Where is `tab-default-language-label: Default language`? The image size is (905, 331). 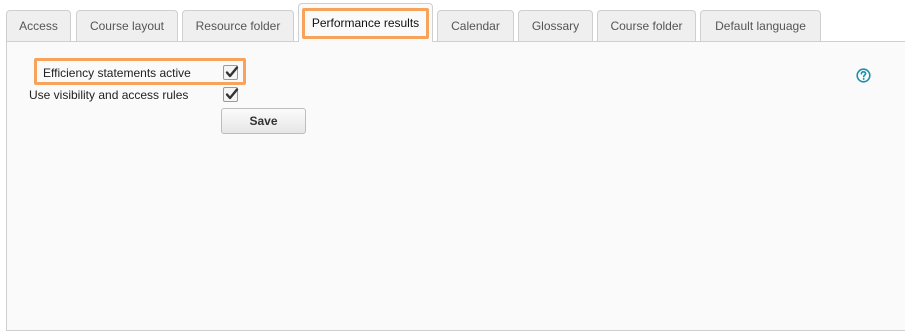
tab-default-language-label: Default language is located at coordinates (760, 26).